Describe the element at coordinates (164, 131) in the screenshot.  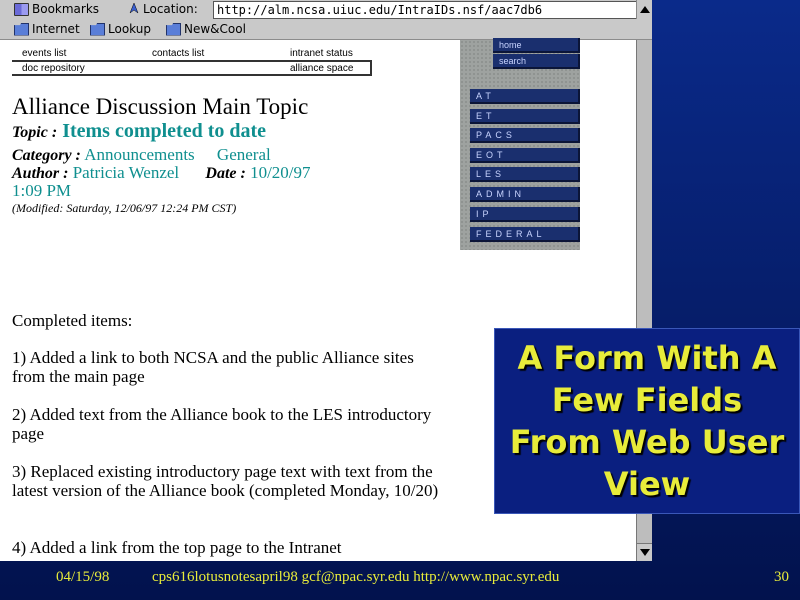
I see `topic-value: Items completed to date` at that location.